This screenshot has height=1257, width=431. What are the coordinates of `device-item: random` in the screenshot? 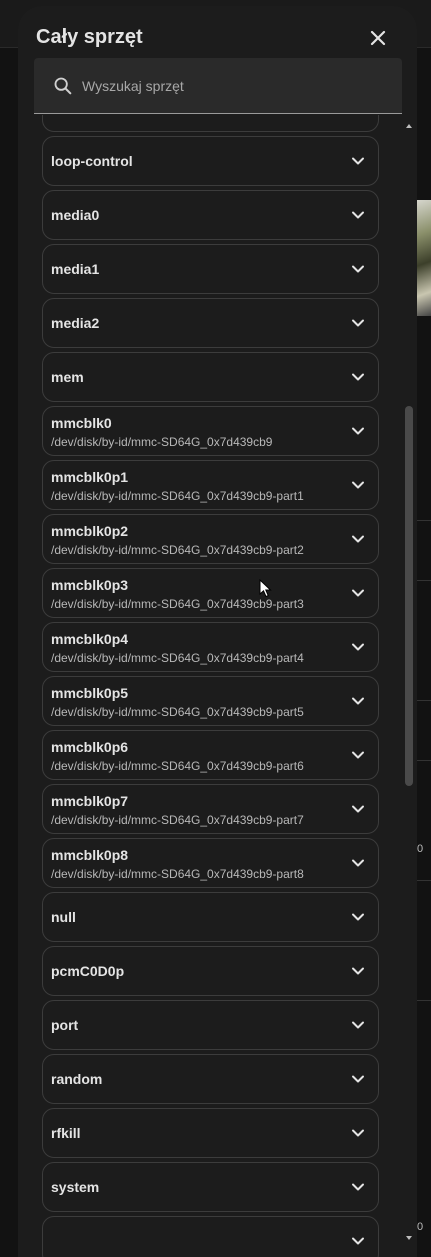 It's located at (210, 1079).